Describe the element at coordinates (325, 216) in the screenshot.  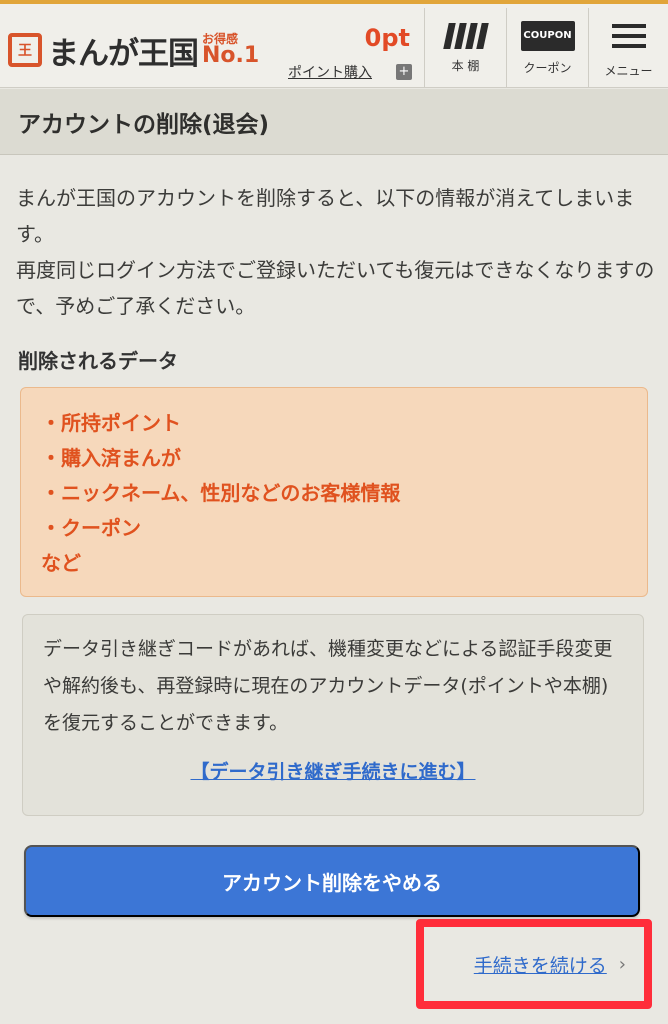
I see `intro-line-1: まんが王国のアカウントを削除すると、以下の情報が消えてしまいます。` at that location.